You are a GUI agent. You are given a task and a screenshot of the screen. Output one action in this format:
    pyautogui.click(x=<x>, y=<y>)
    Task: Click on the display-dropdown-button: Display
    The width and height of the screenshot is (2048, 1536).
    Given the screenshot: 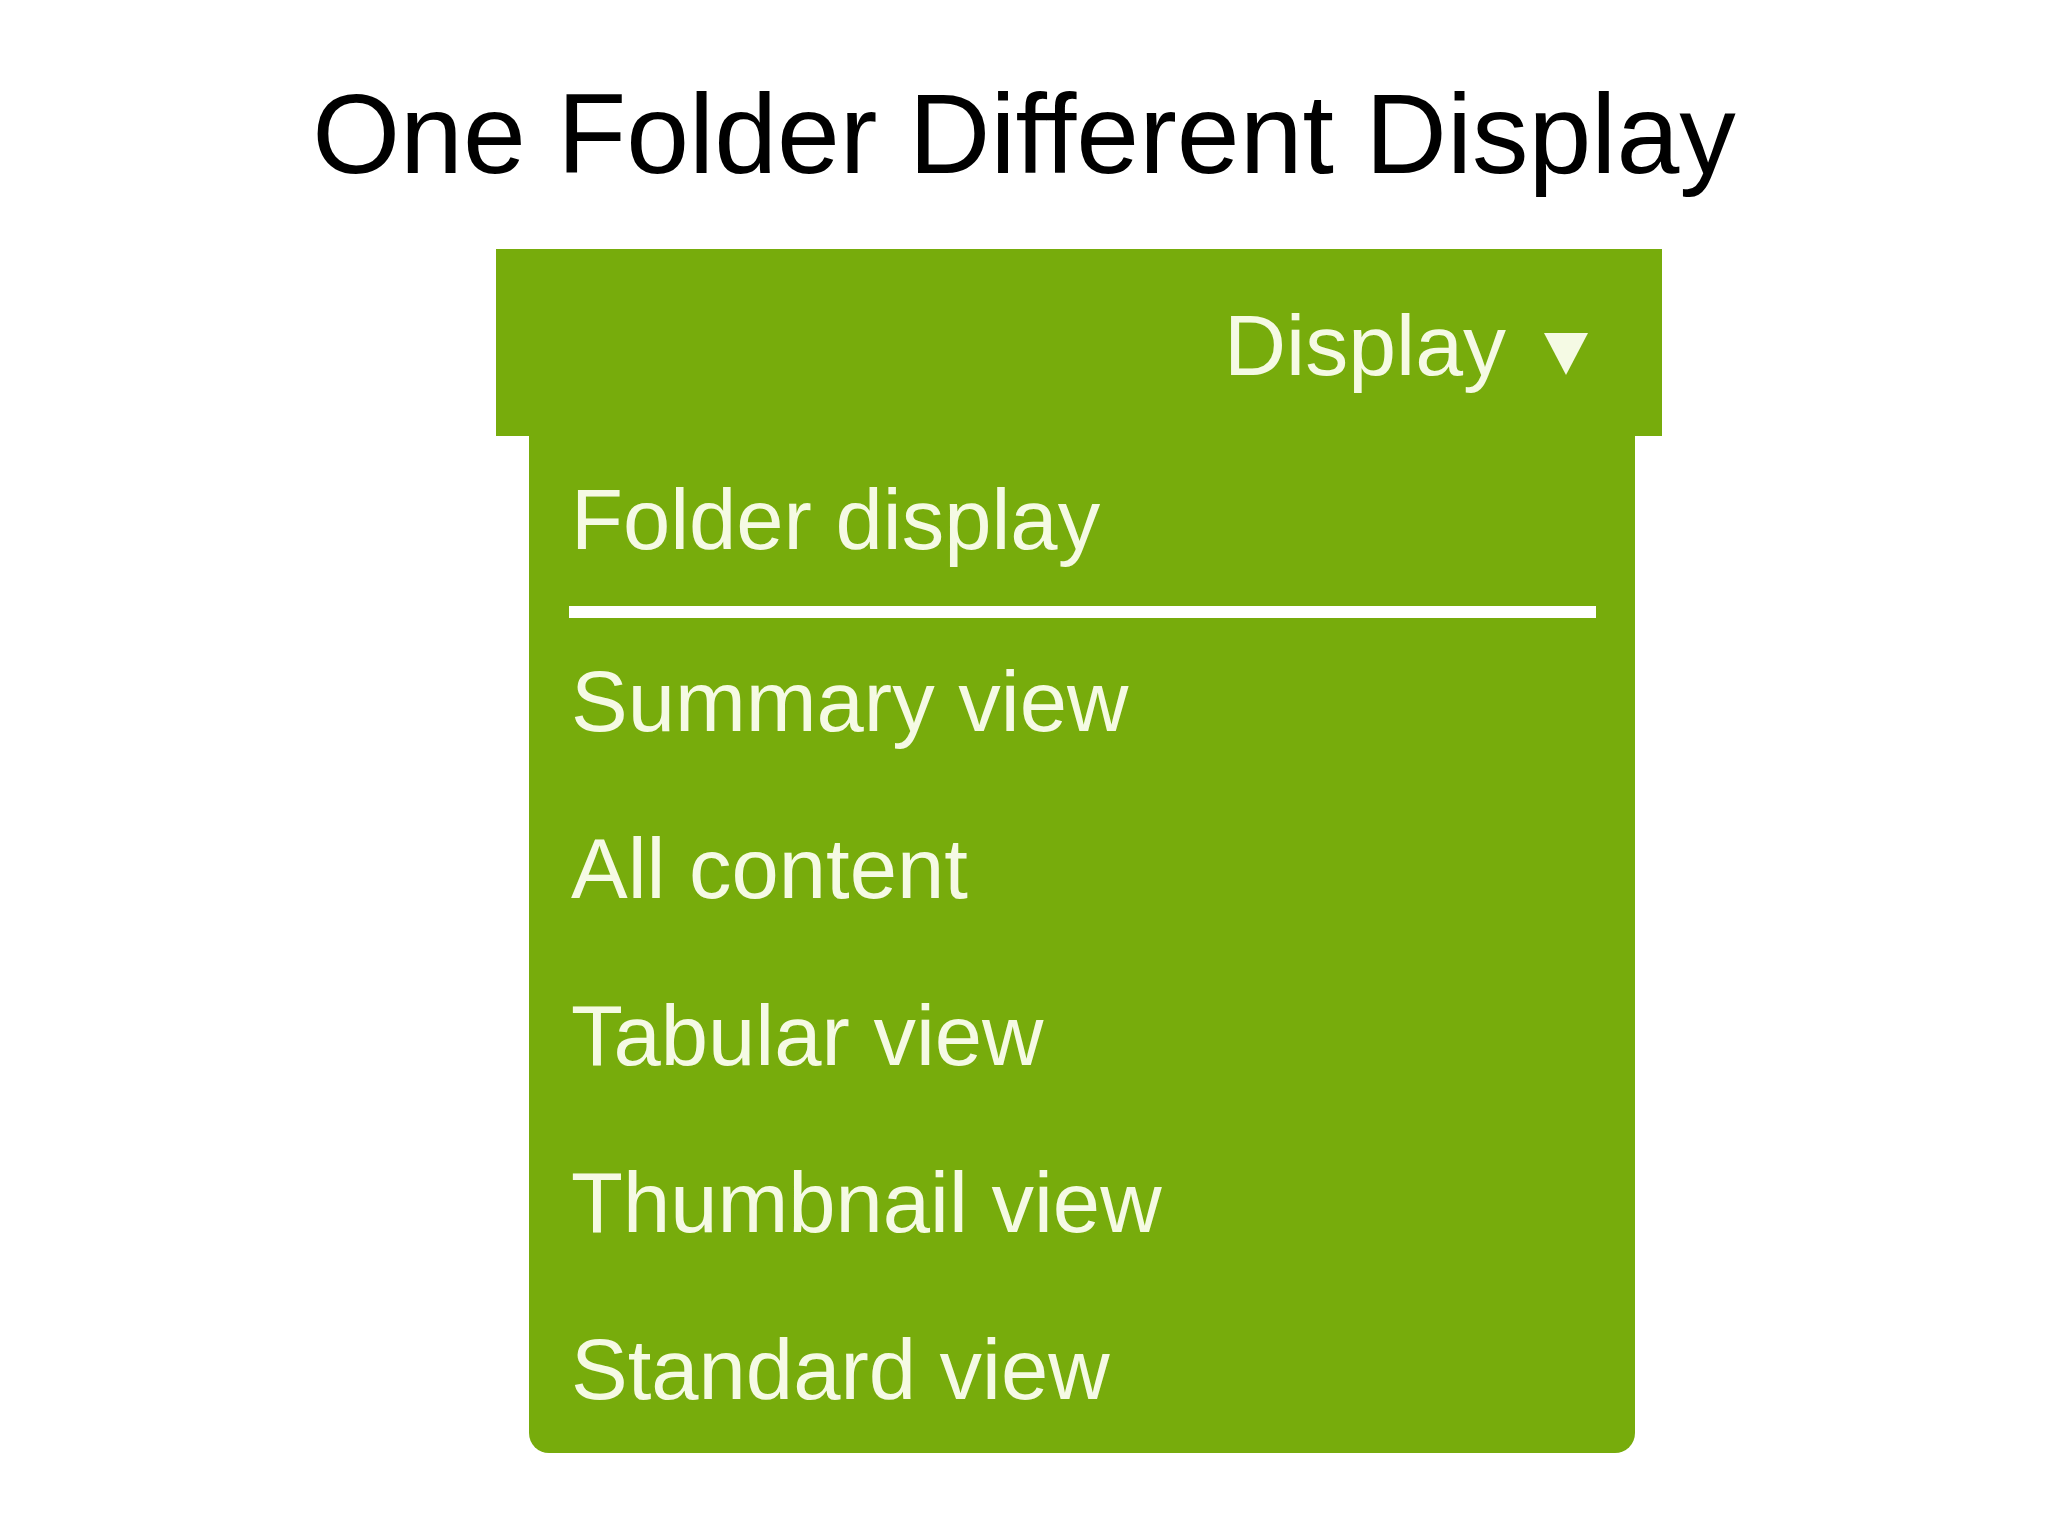 What is the action you would take?
    pyautogui.click(x=1079, y=342)
    